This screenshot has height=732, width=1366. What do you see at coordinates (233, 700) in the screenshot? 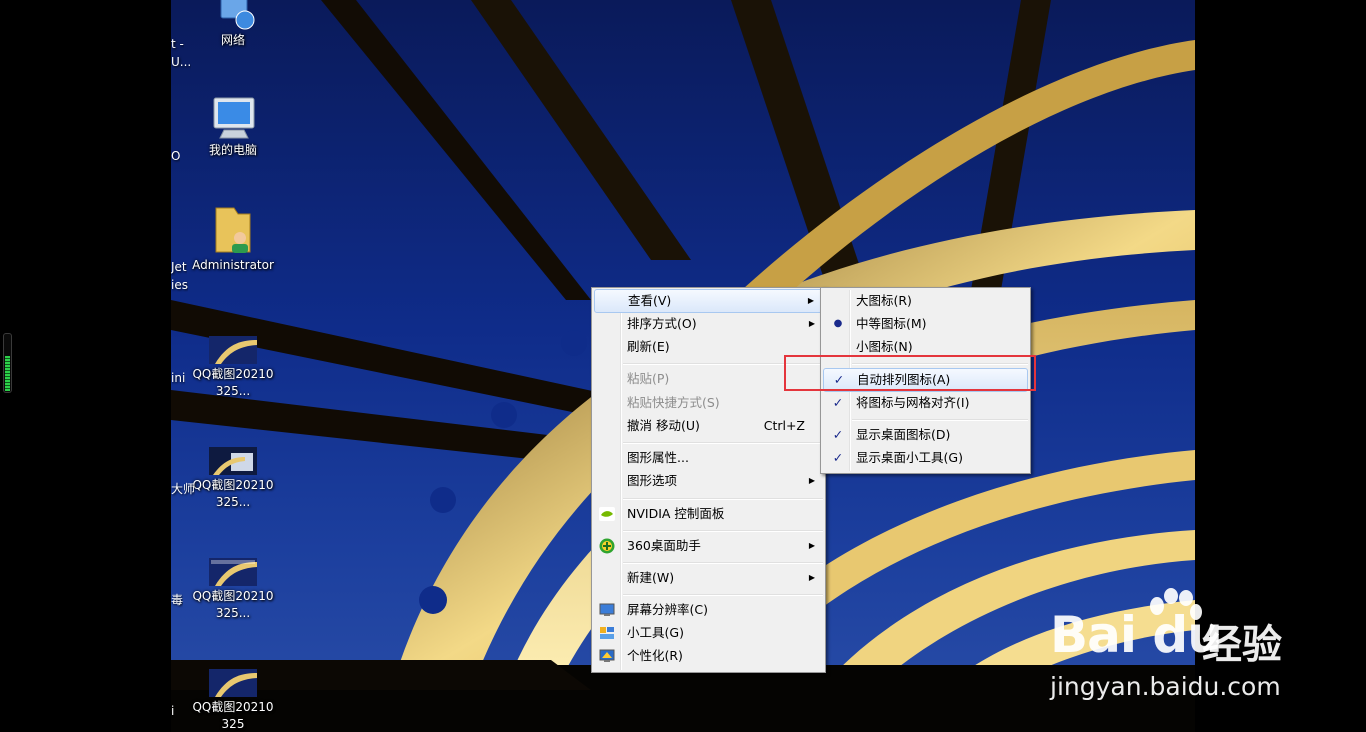
I see `desktop-icon-qq-screenshot-4: QQ截图20210325` at bounding box center [233, 700].